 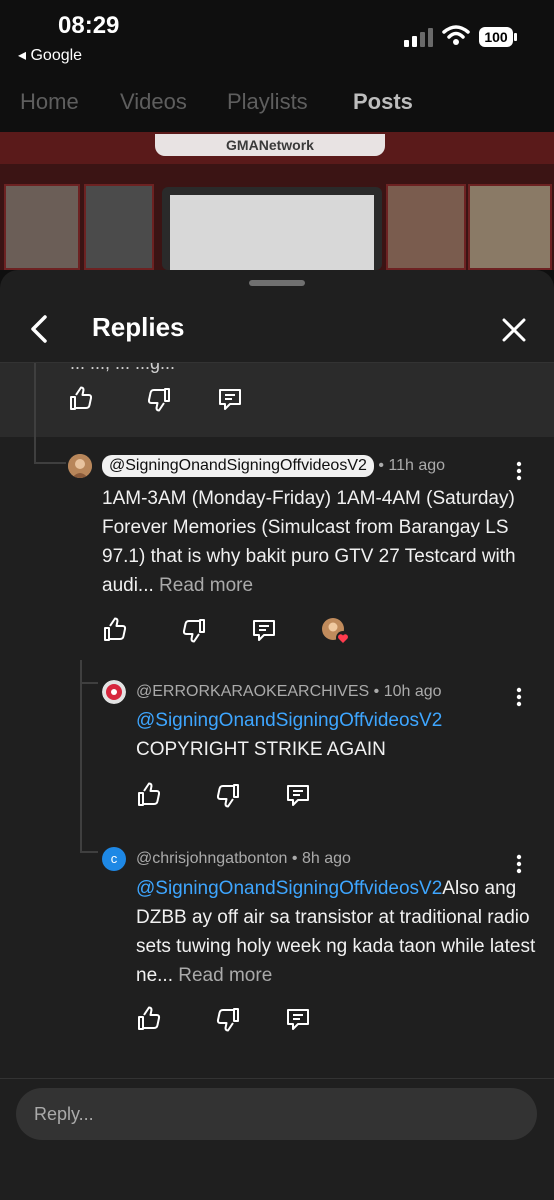 I want to click on tab-home: Home, so click(x=49, y=102).